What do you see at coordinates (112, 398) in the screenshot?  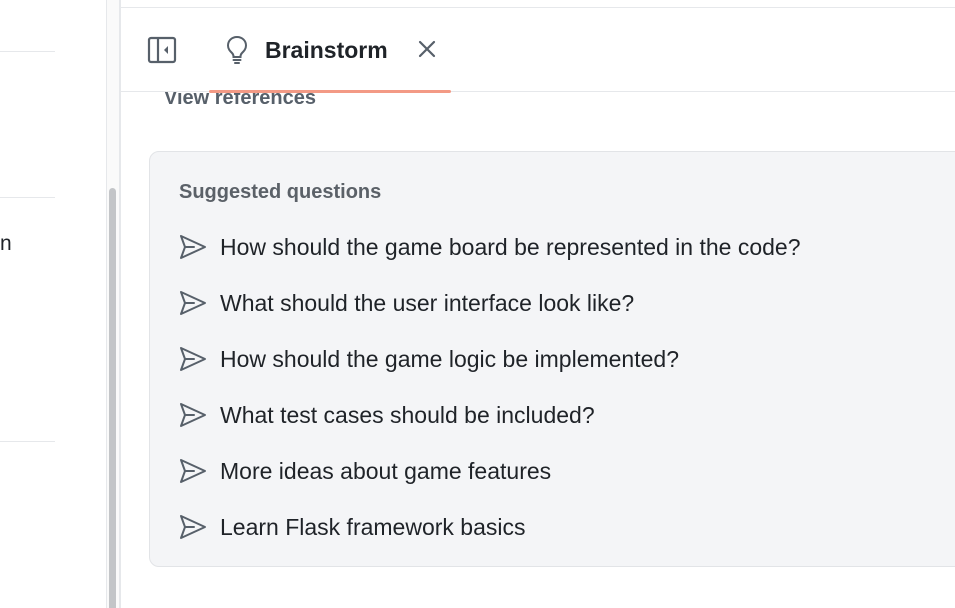 I see `scrollbar-thumb` at bounding box center [112, 398].